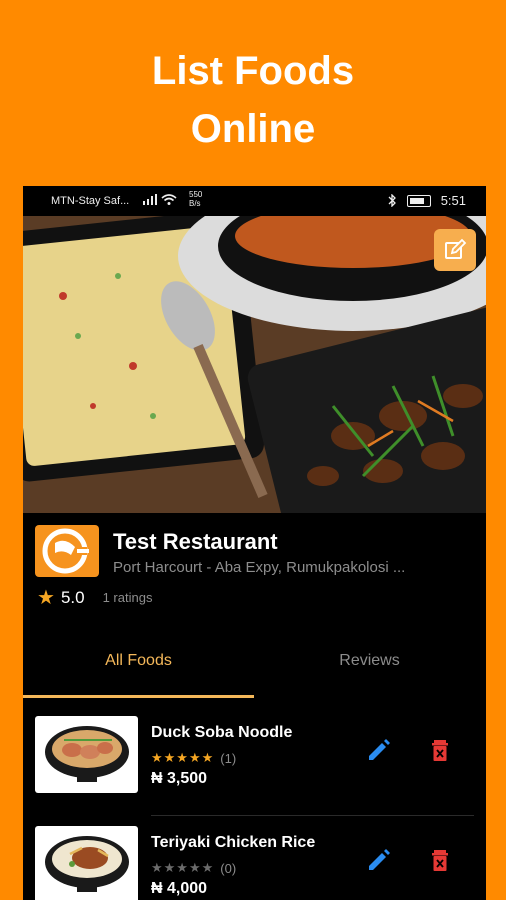  What do you see at coordinates (127, 597) in the screenshot?
I see `ratings-count: 1 ratings` at bounding box center [127, 597].